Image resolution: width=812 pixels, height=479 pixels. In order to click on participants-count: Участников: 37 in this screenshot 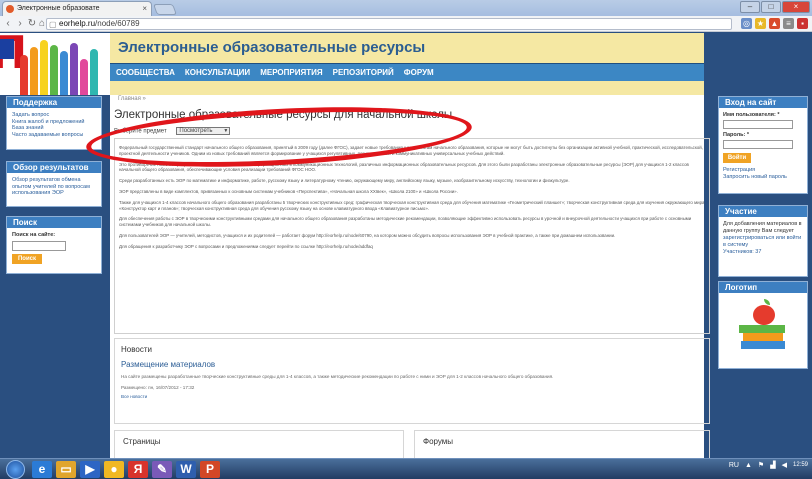, I will do `click(763, 252)`.